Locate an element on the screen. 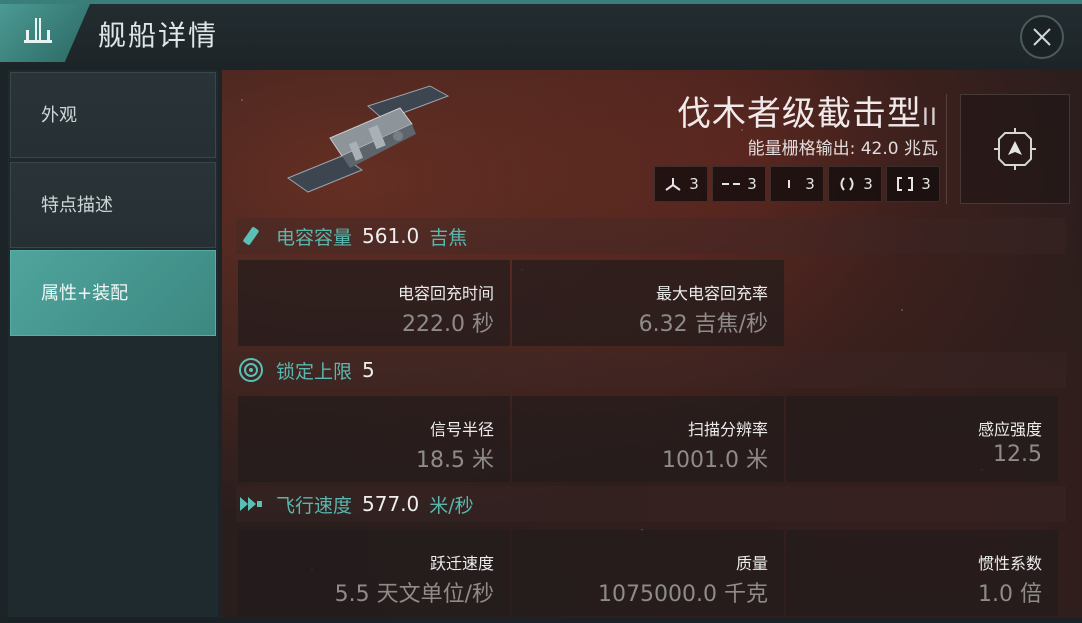 Image resolution: width=1082 pixels, height=623 pixels. page-title: 舰船详情 is located at coordinates (158, 35).